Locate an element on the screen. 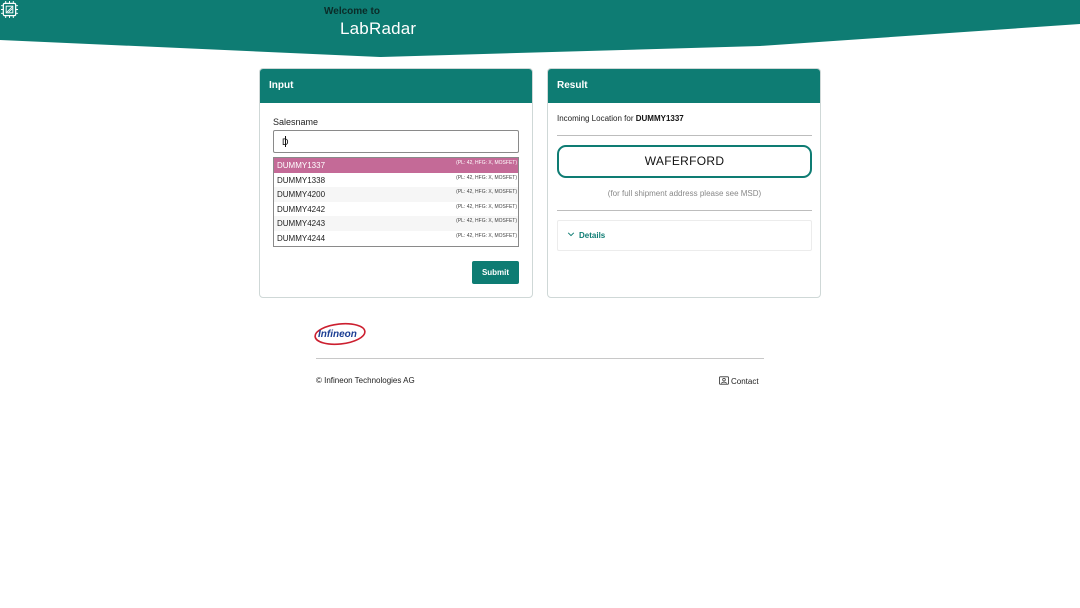 The image size is (1080, 608). incoming-product: DUMMY1337 is located at coordinates (659, 118).